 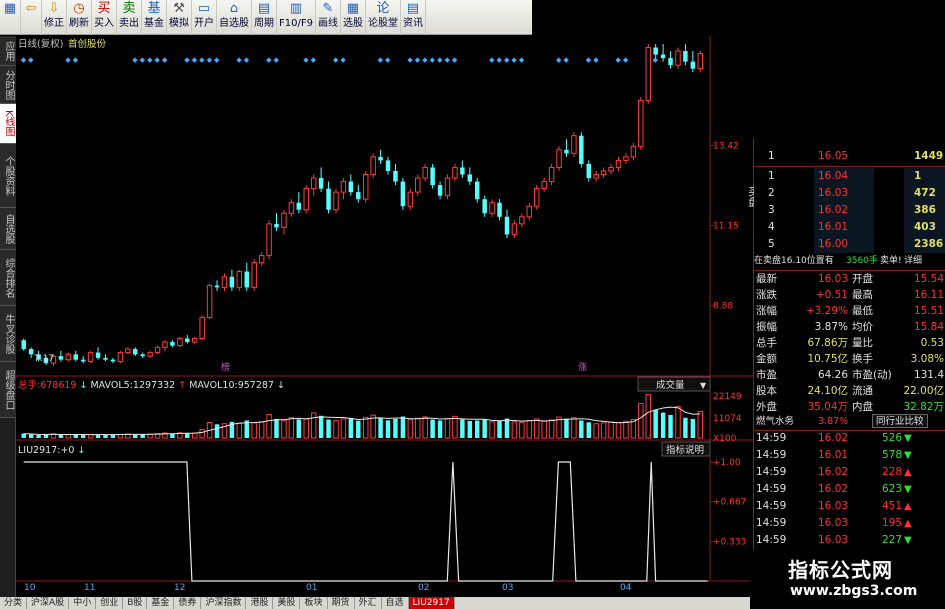 What do you see at coordinates (154, 17) in the screenshot?
I see `toolbar-fund: 基基金` at bounding box center [154, 17].